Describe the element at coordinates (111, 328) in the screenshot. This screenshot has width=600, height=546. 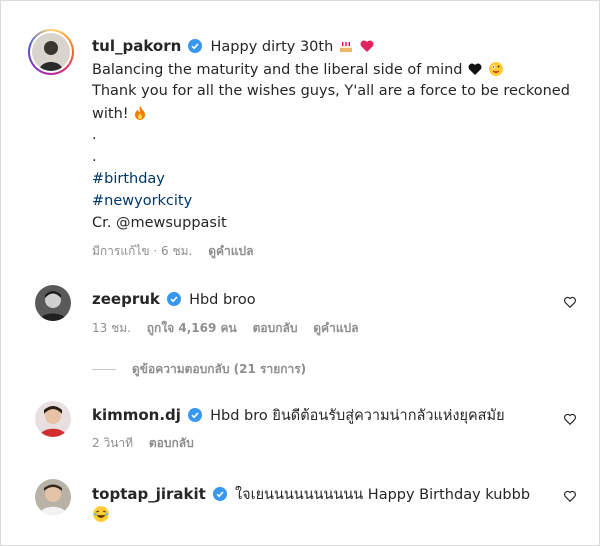
I see `comment-time: 13 ชม.` at that location.